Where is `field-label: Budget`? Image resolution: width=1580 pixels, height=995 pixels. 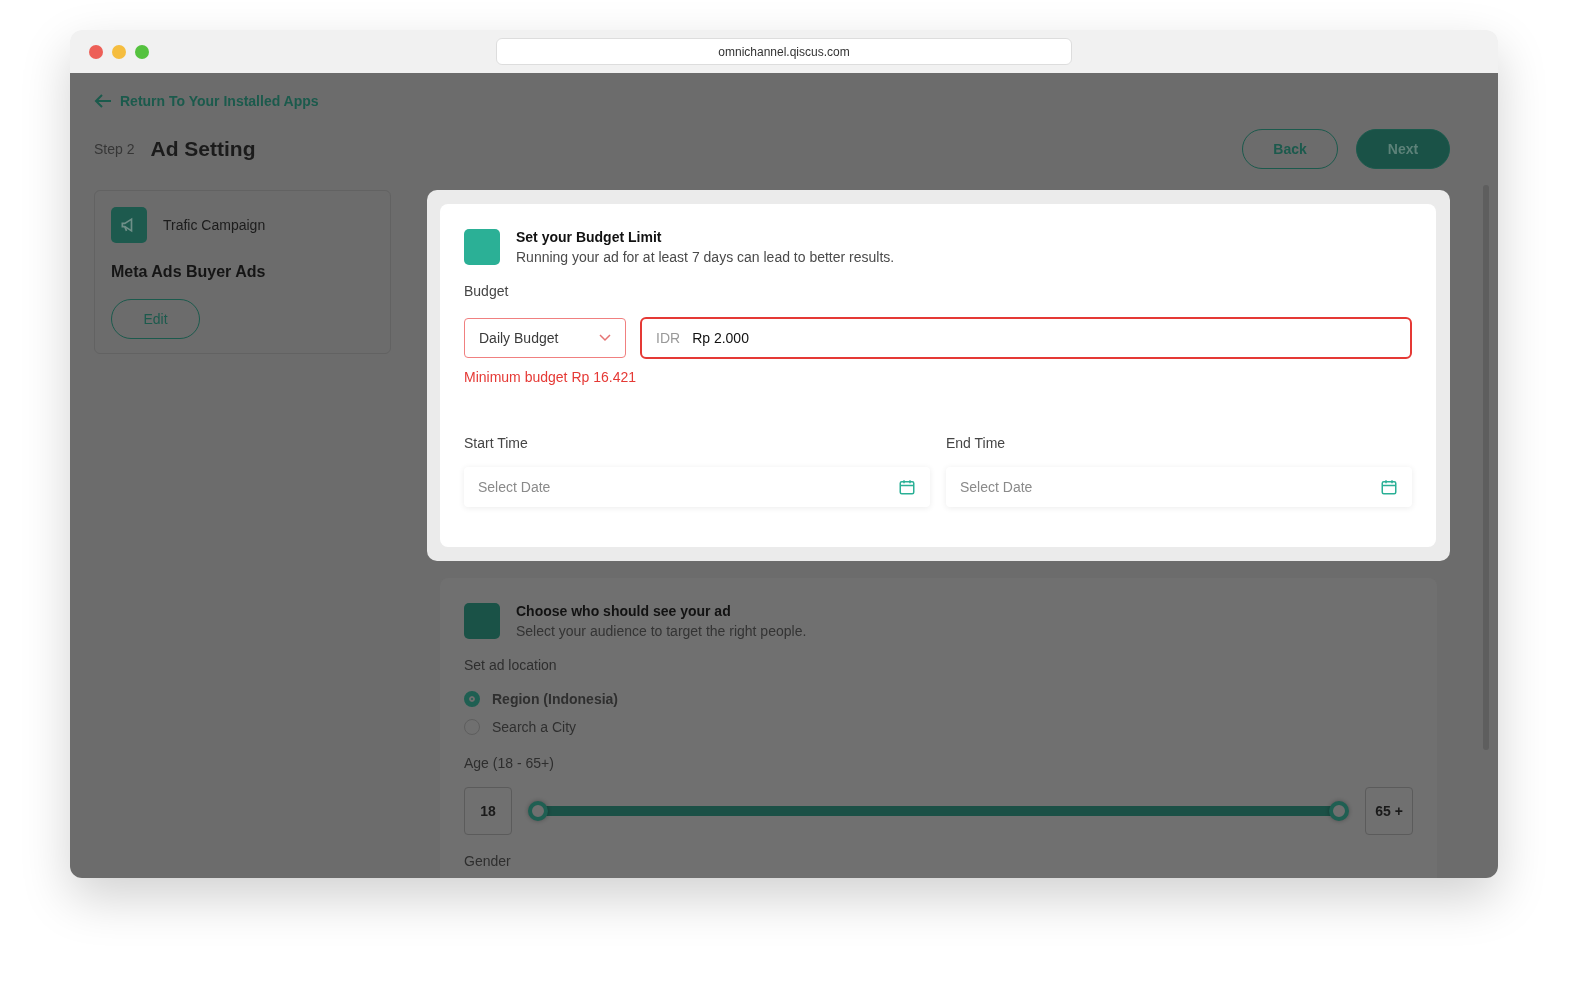 field-label: Budget is located at coordinates (487, 291).